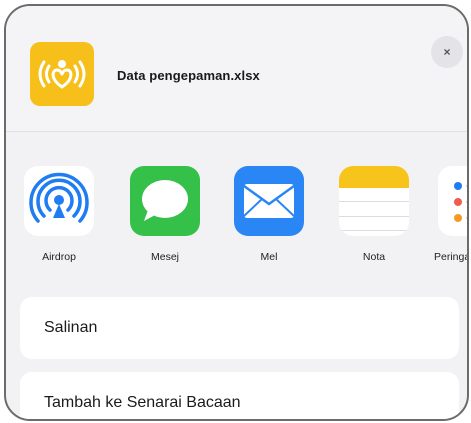  What do you see at coordinates (269, 201) in the screenshot?
I see `mail-envelope-icon` at bounding box center [269, 201].